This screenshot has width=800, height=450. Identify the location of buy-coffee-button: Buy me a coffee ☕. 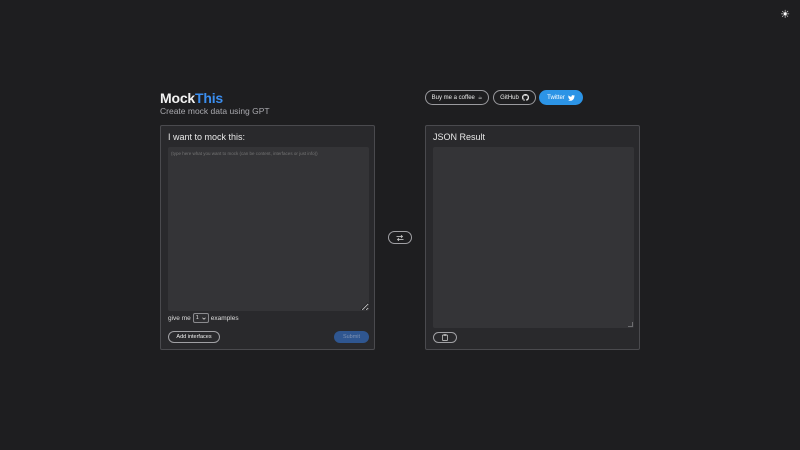
(457, 97).